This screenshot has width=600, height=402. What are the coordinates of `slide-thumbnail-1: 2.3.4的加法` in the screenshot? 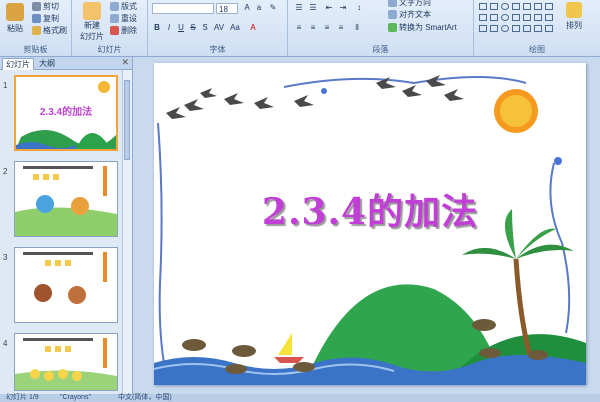 It's located at (66, 113).